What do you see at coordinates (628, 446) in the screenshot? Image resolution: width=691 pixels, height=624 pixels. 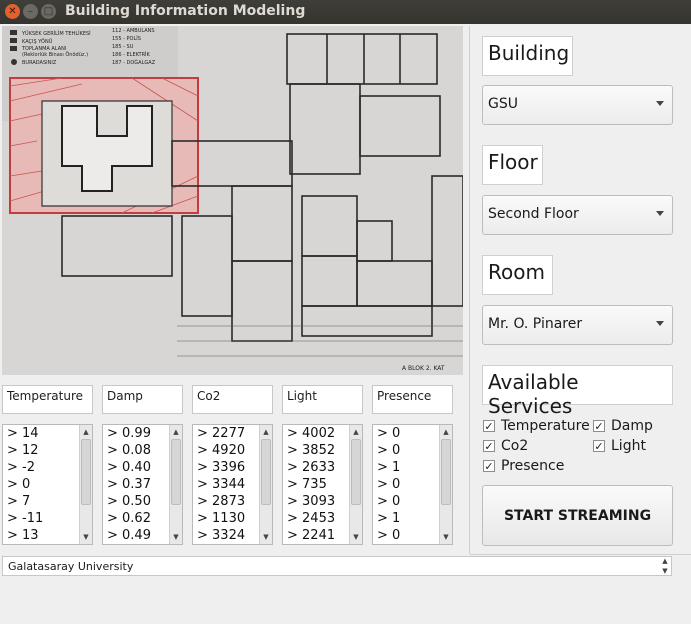 I see `checkbox-label: Light` at bounding box center [628, 446].